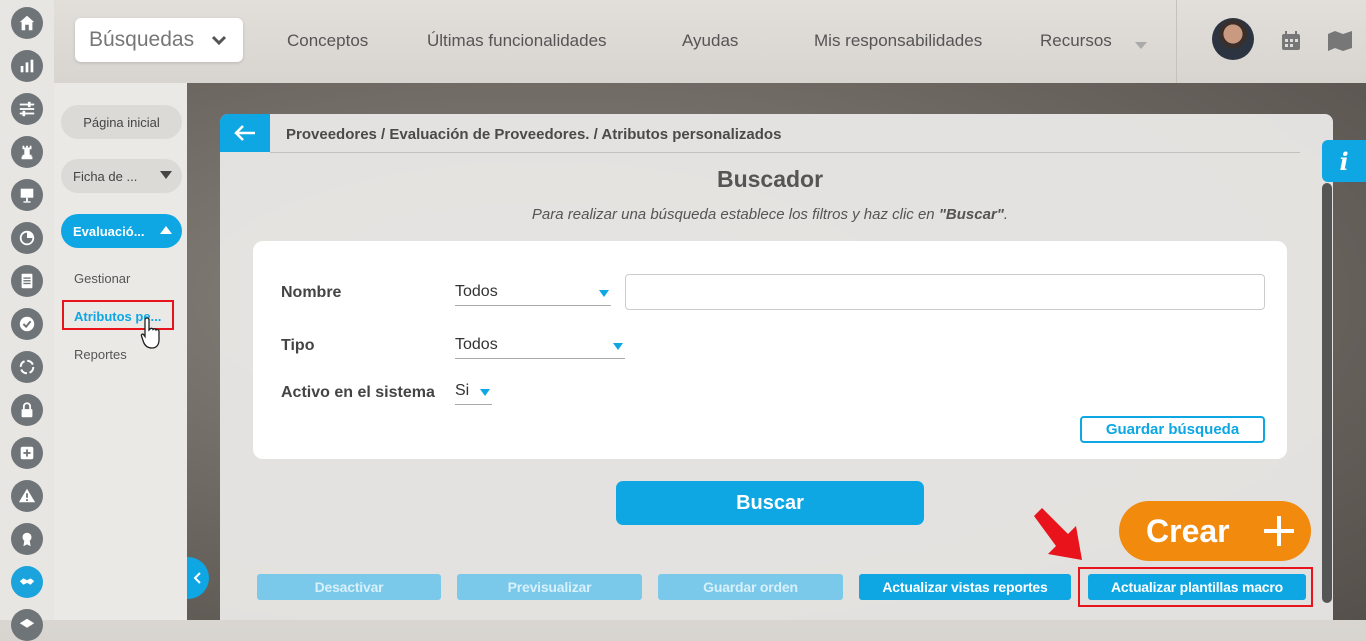 The height and width of the screenshot is (641, 1366). I want to click on check-circle-icon, so click(27, 324).